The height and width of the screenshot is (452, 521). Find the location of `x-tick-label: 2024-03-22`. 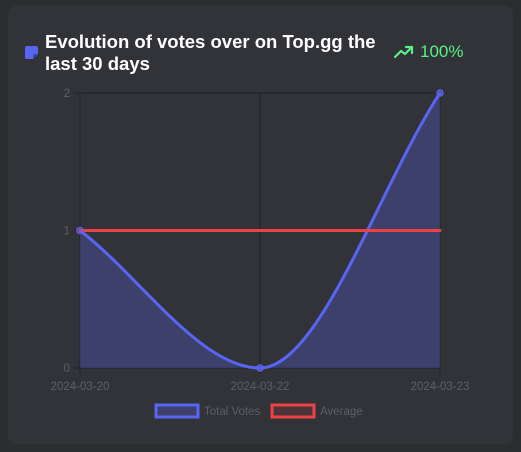

x-tick-label: 2024-03-22 is located at coordinates (260, 387).